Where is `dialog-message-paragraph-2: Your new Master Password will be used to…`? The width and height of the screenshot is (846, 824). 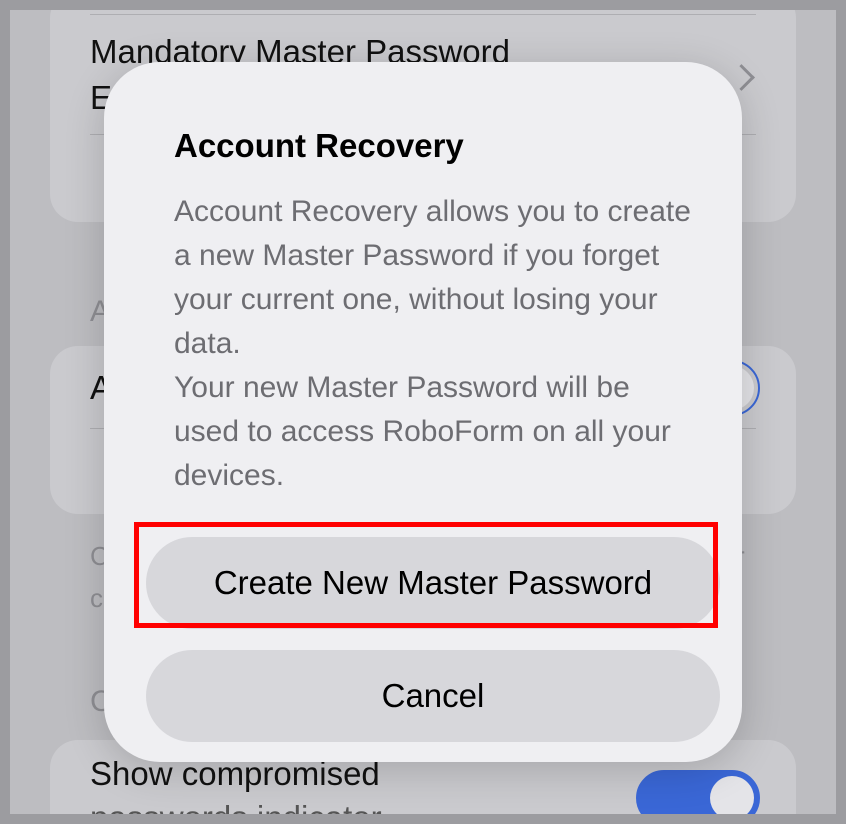
dialog-message-paragraph-2: Your new Master Password will be used to… is located at coordinates (422, 431).